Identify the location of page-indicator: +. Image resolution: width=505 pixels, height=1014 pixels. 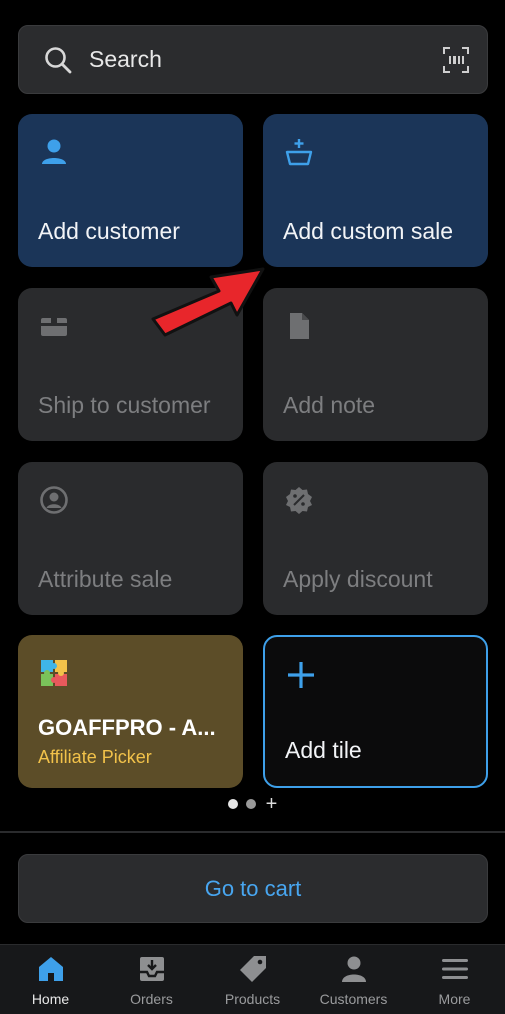
(252, 804).